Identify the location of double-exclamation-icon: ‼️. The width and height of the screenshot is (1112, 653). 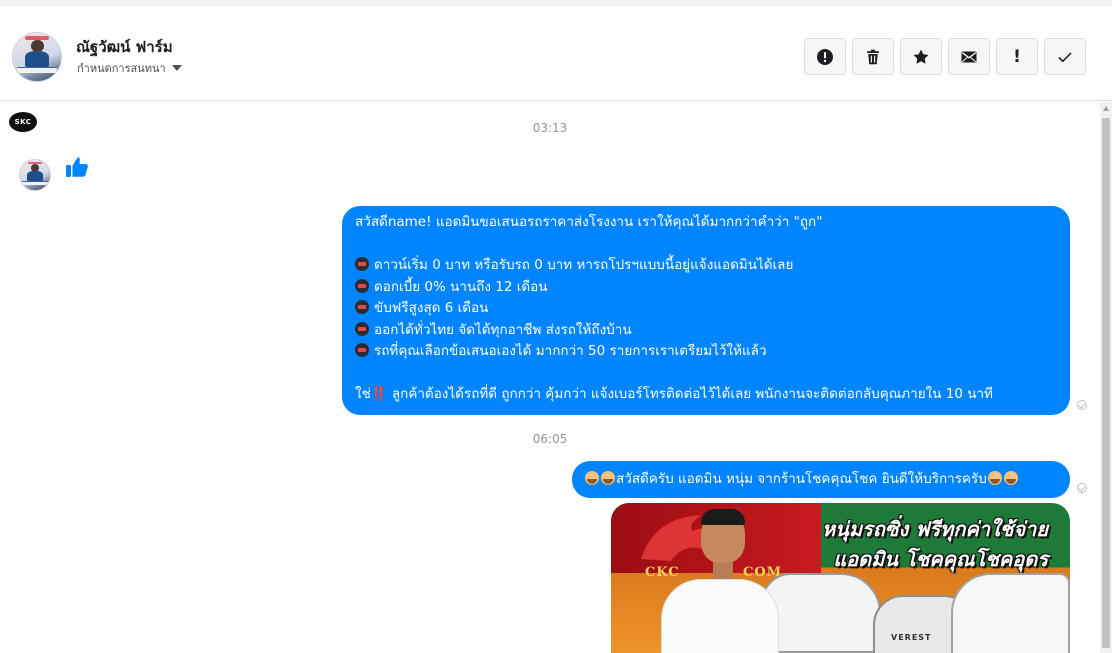
(379, 394).